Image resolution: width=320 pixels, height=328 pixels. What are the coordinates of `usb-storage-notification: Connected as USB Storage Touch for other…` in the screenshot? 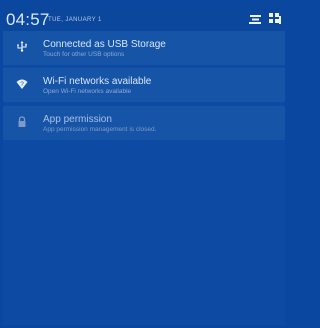 It's located at (144, 48).